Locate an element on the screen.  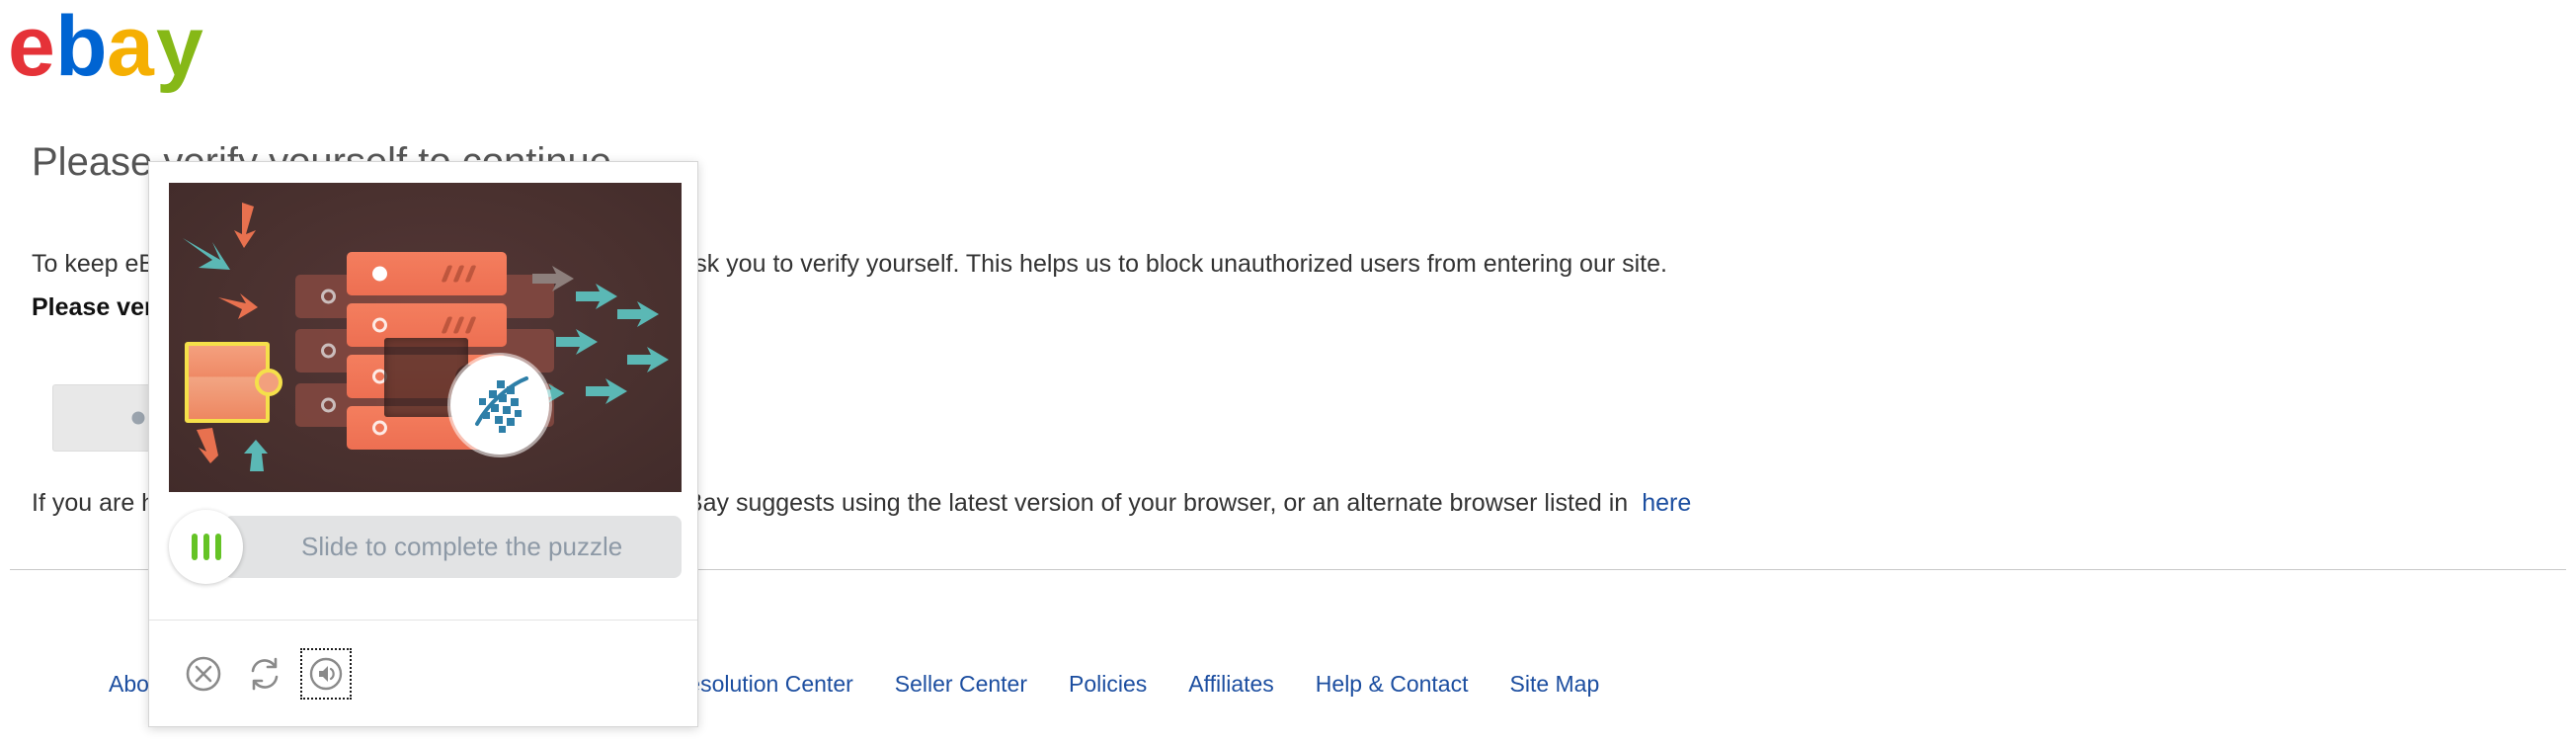
logo-letter-y: y is located at coordinates (179, 48).